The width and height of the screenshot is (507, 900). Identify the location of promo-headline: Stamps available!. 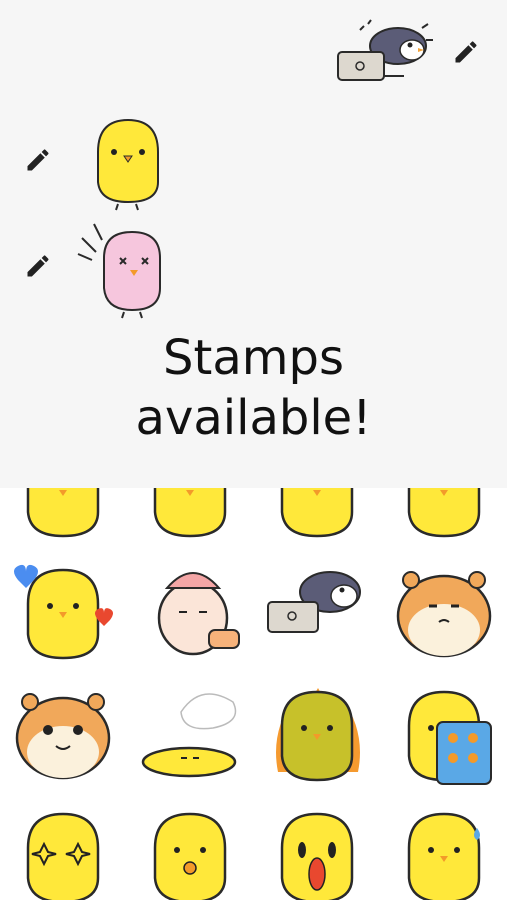
(253, 388).